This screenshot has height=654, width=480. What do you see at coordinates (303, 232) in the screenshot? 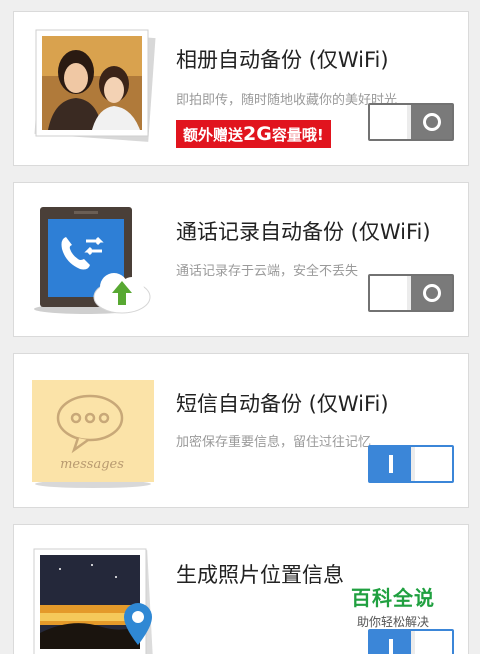
I see `setting-title: 通话记录自动备份 (仅WiFi)` at bounding box center [303, 232].